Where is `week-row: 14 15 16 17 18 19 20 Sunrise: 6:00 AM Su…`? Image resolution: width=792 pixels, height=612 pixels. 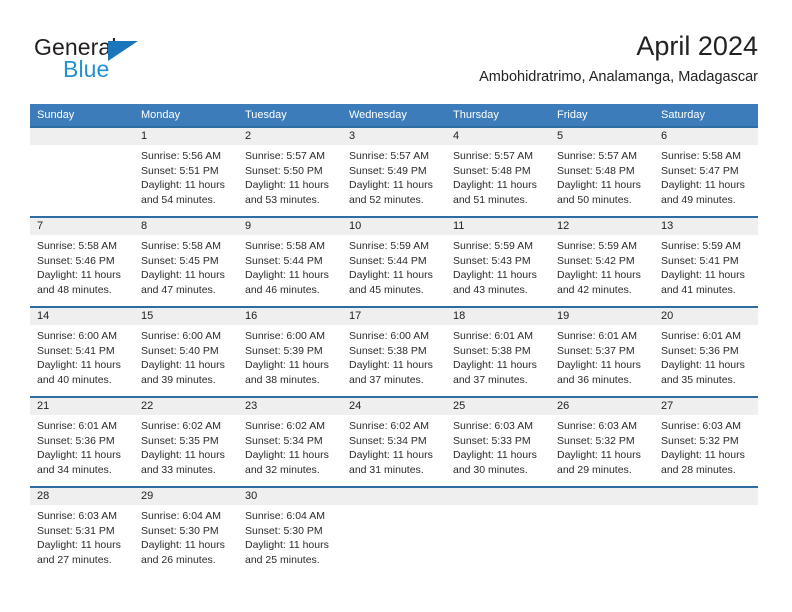 week-row: 14 15 16 17 18 19 20 Sunrise: 6:00 AM Su… is located at coordinates (394, 351).